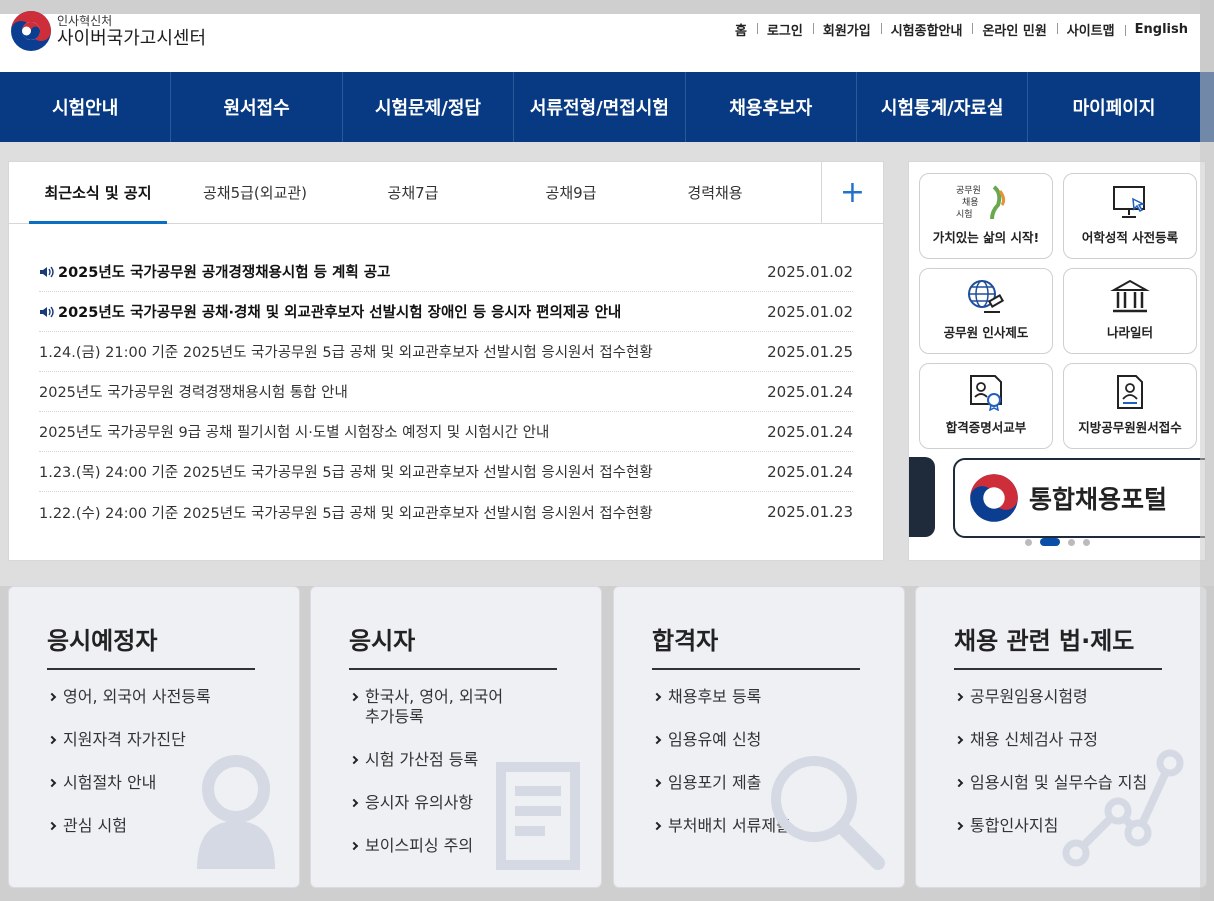  I want to click on quick-language-score-button: 어학성적 사전등록, so click(1130, 216).